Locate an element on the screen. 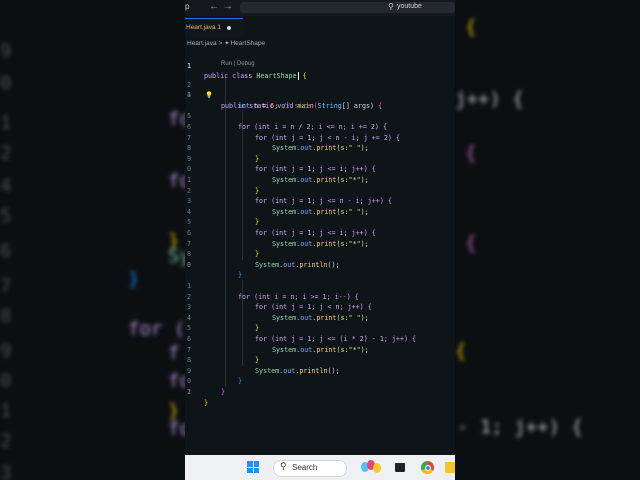 The width and height of the screenshot is (640, 480). bg-code-fragment: Sy is located at coordinates (176, 256).